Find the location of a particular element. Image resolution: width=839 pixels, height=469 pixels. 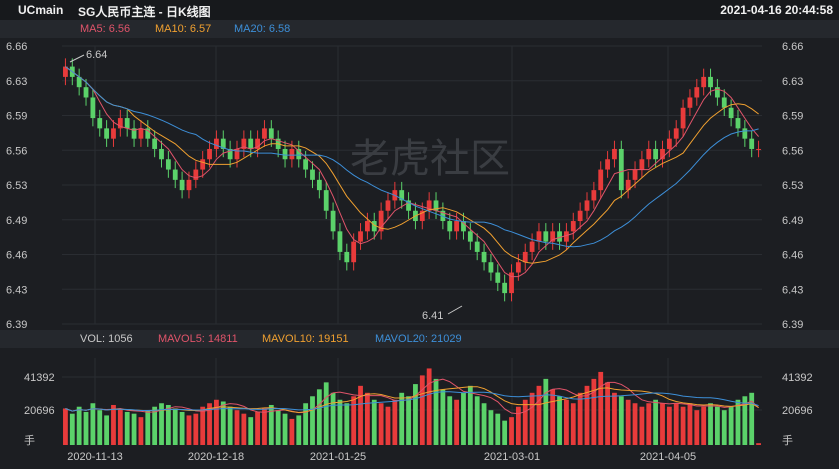

volume-tick-right: 41392 is located at coordinates (797, 378).